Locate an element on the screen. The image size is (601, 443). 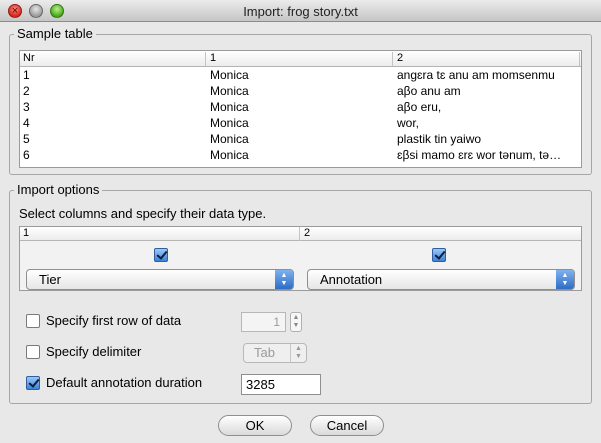
first-row-stepper: ▲ ▼ is located at coordinates (296, 322).